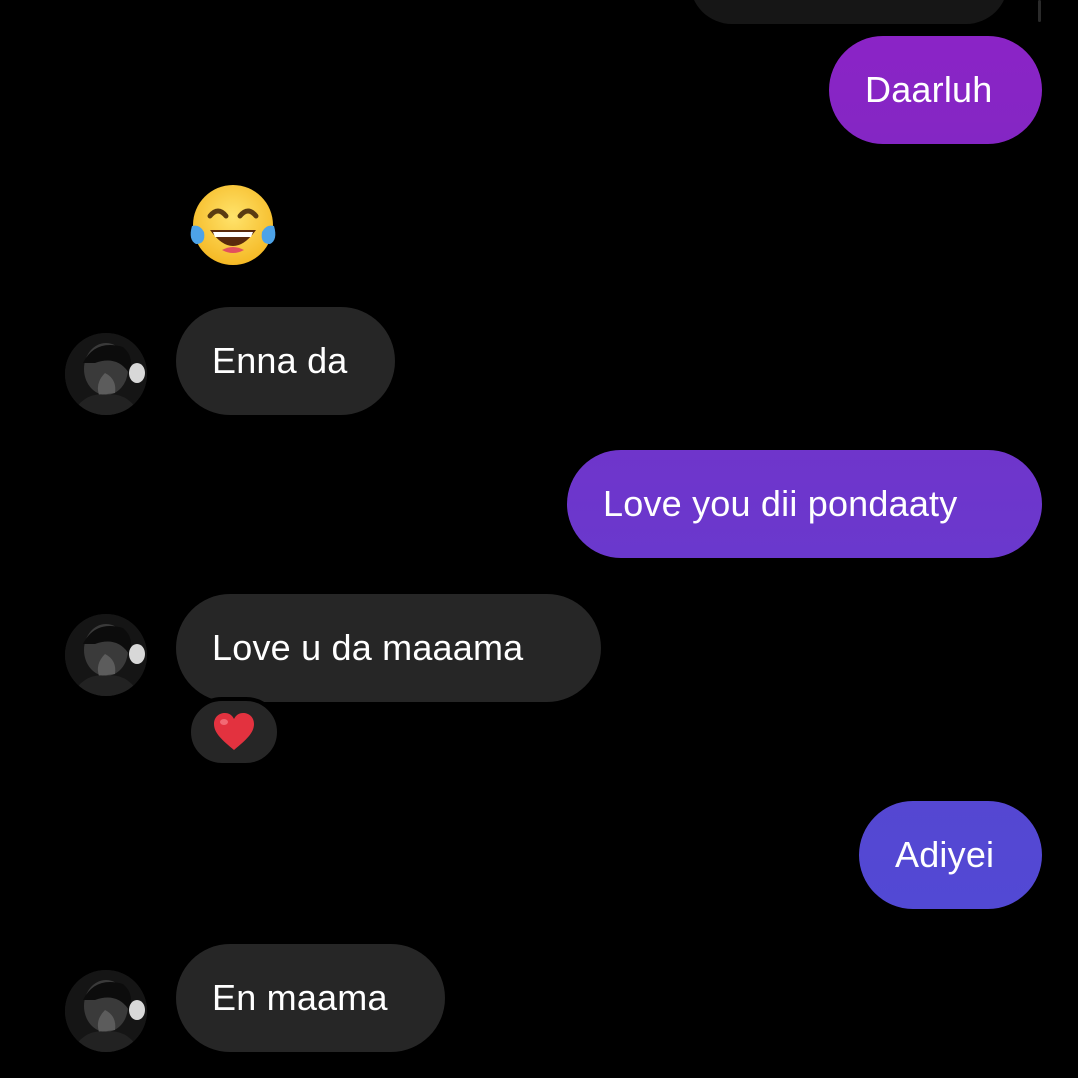  I want to click on message-text: Adiyei, so click(945, 854).